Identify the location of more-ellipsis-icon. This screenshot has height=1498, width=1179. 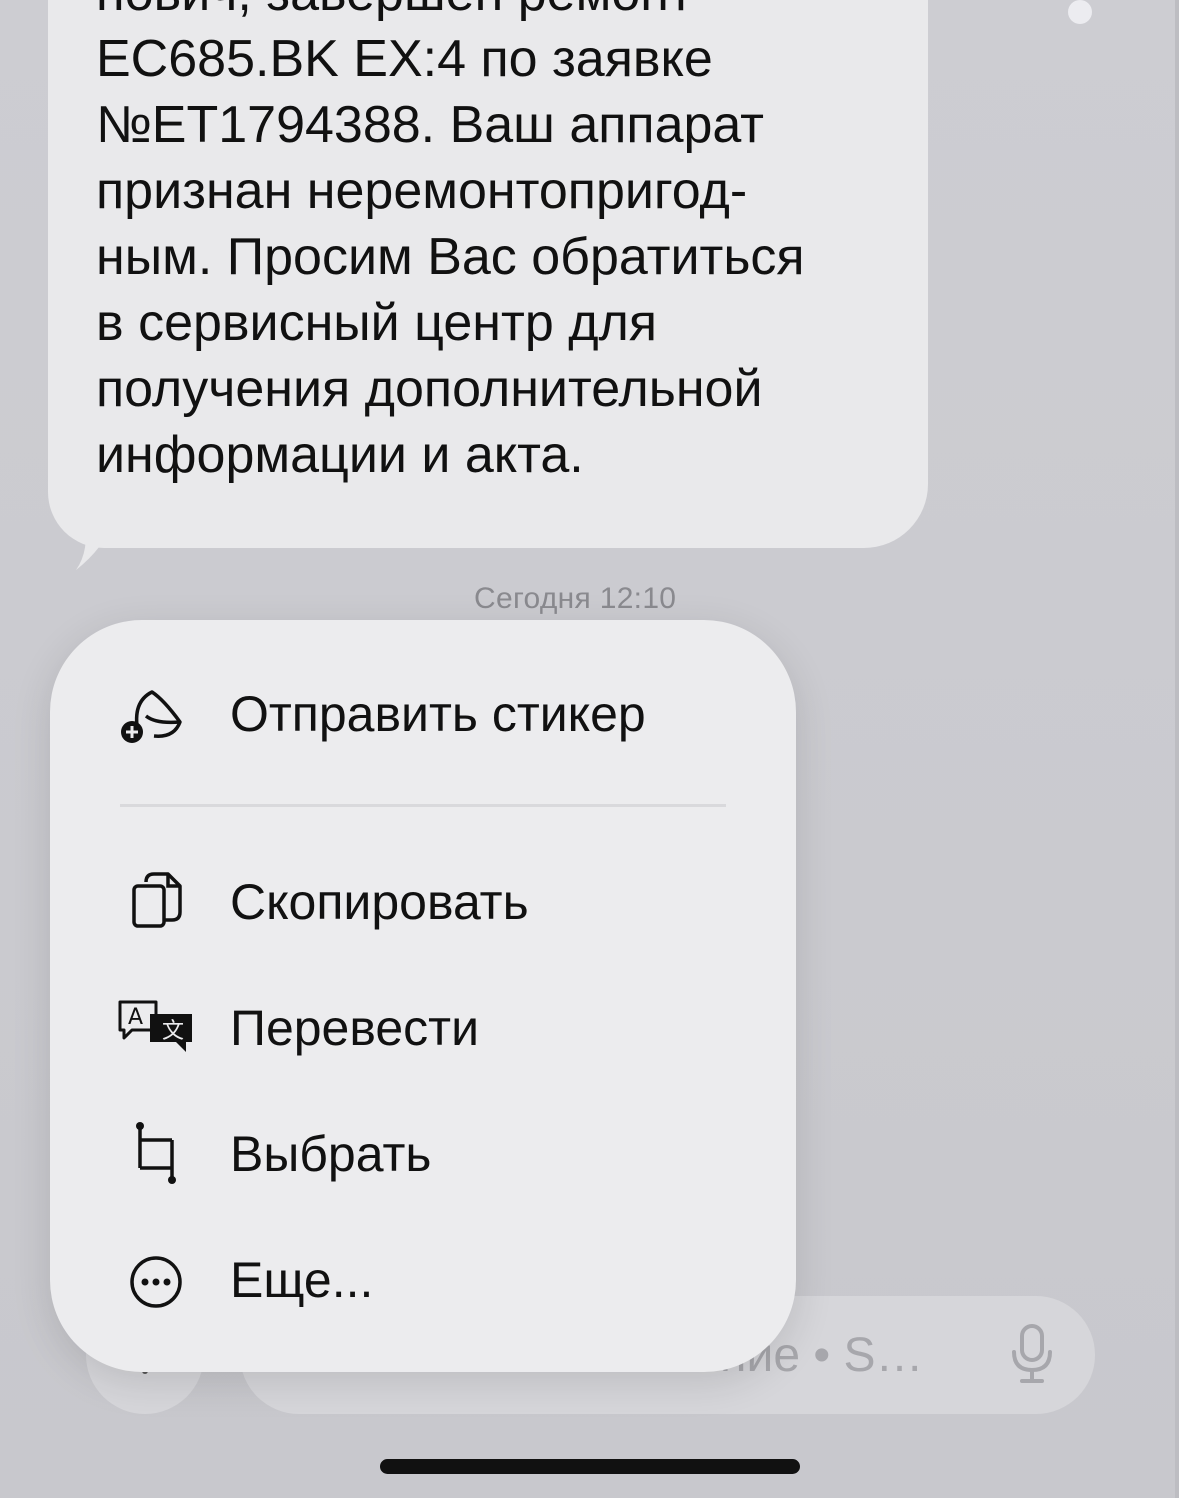
(156, 1282).